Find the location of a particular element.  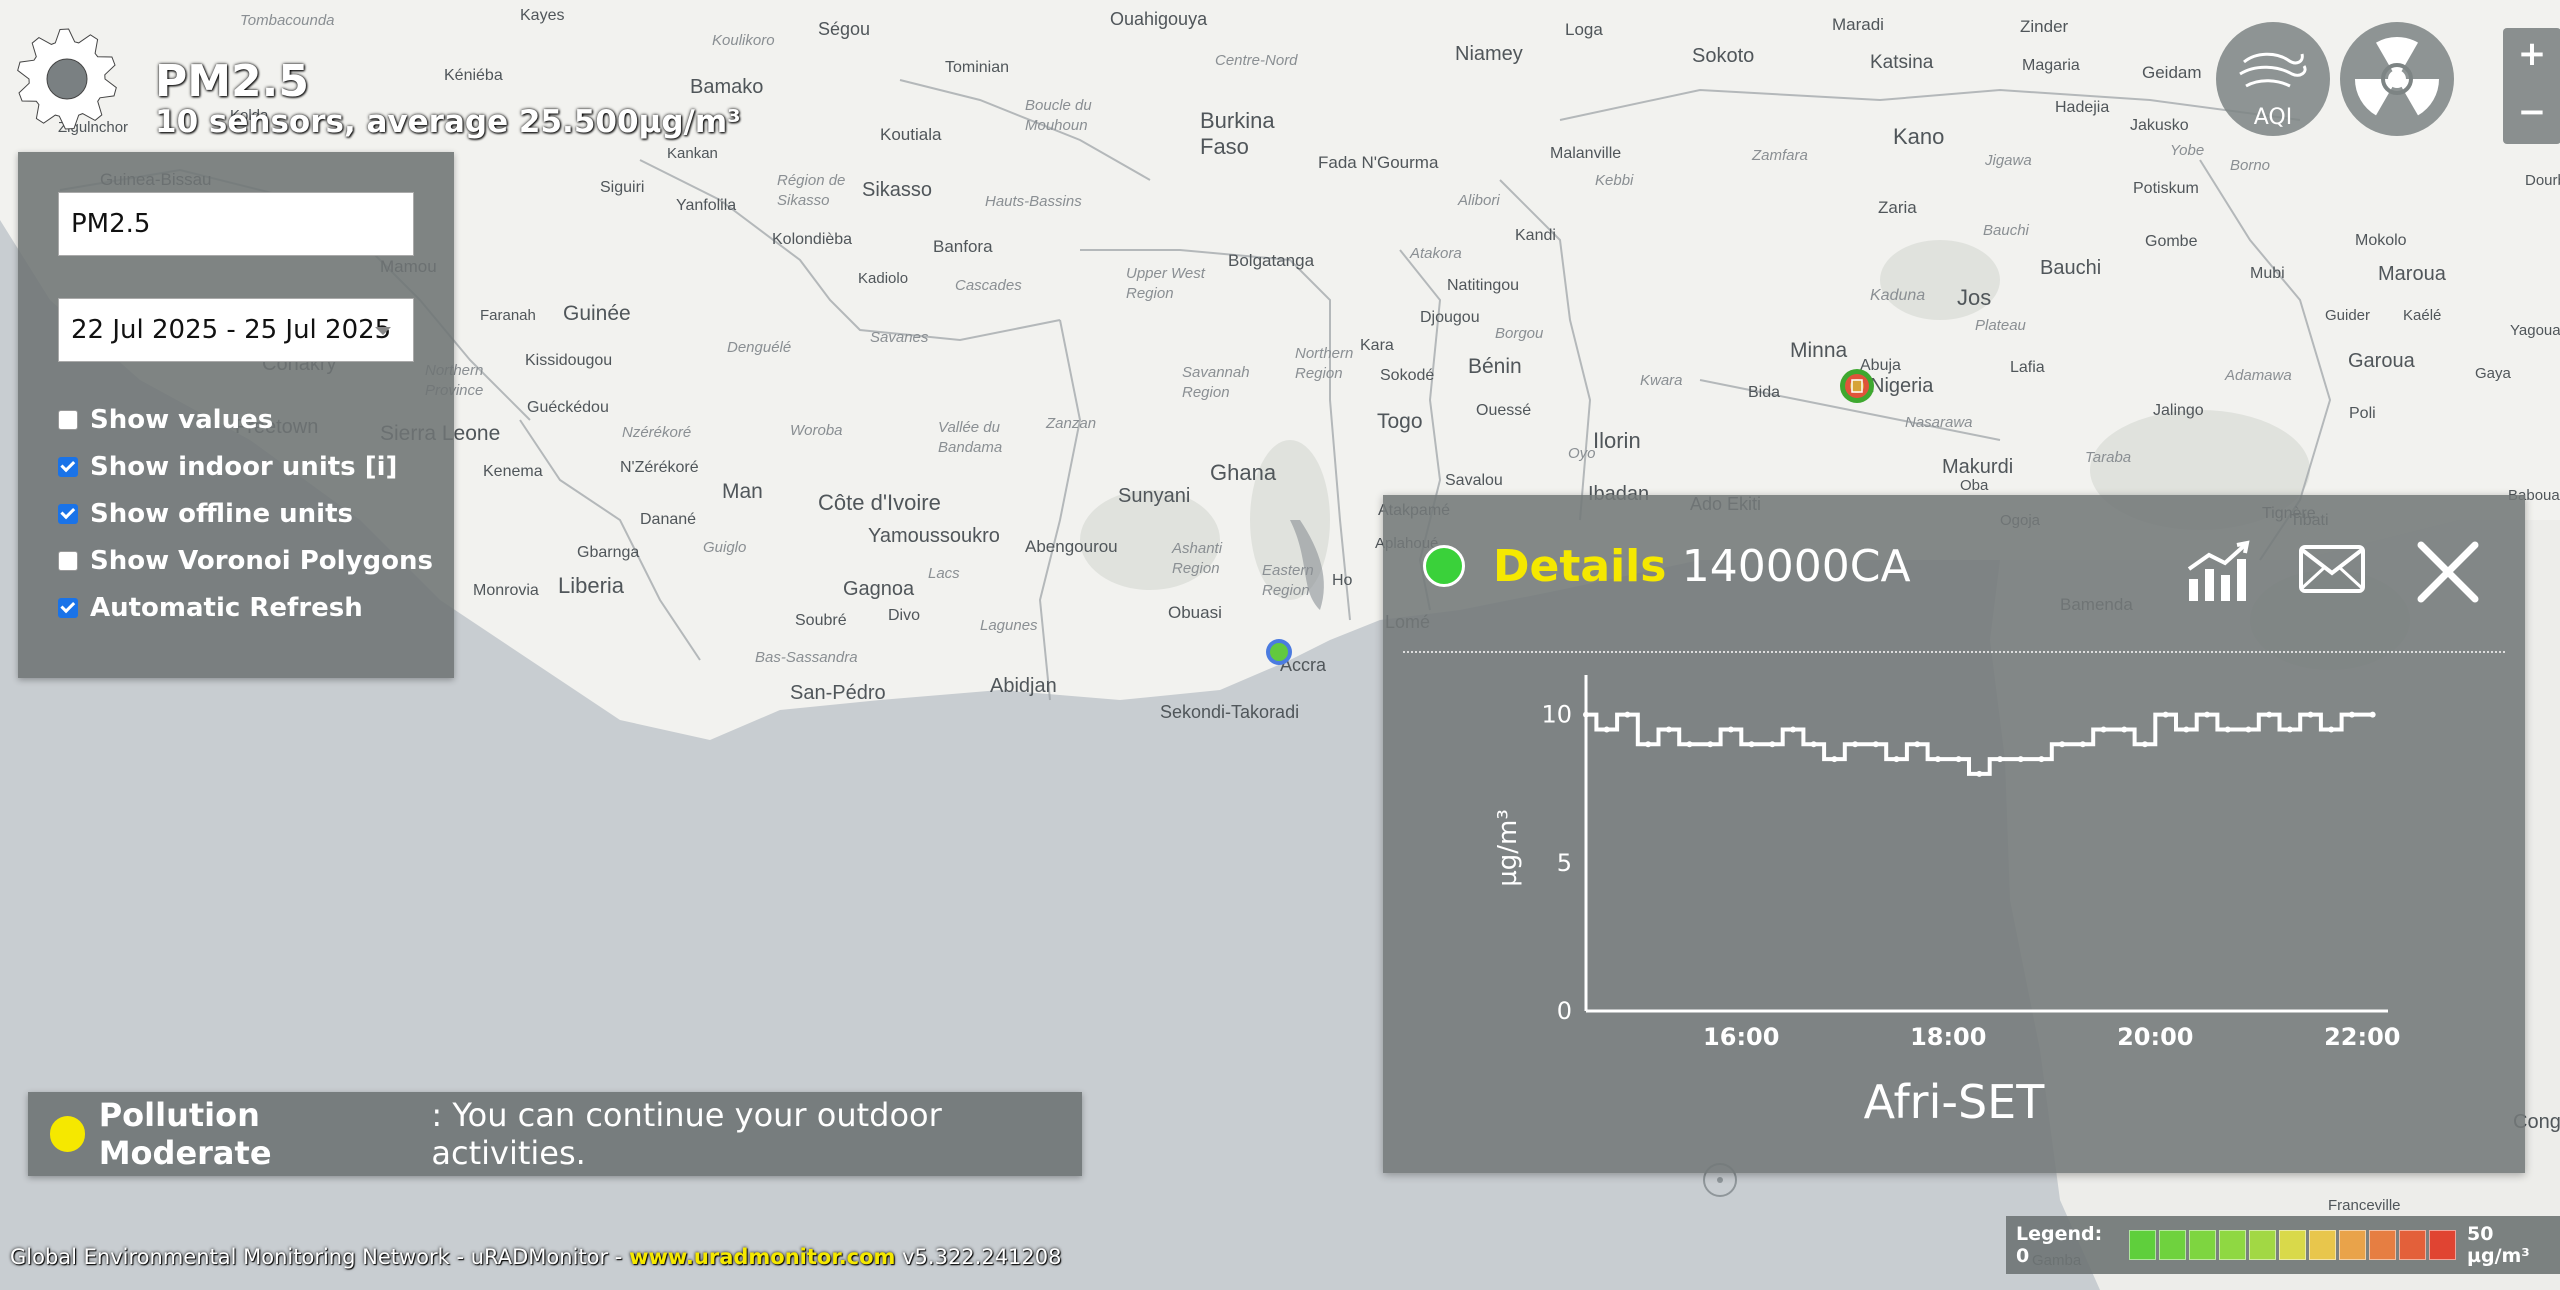

map-label: Atakora is located at coordinates (1435, 253).